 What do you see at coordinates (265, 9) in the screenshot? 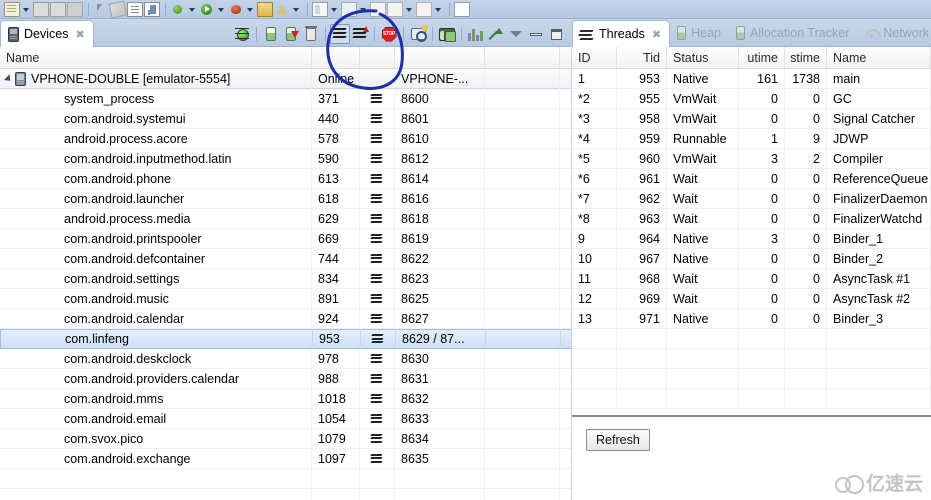
I see `open-folder-icon` at bounding box center [265, 9].